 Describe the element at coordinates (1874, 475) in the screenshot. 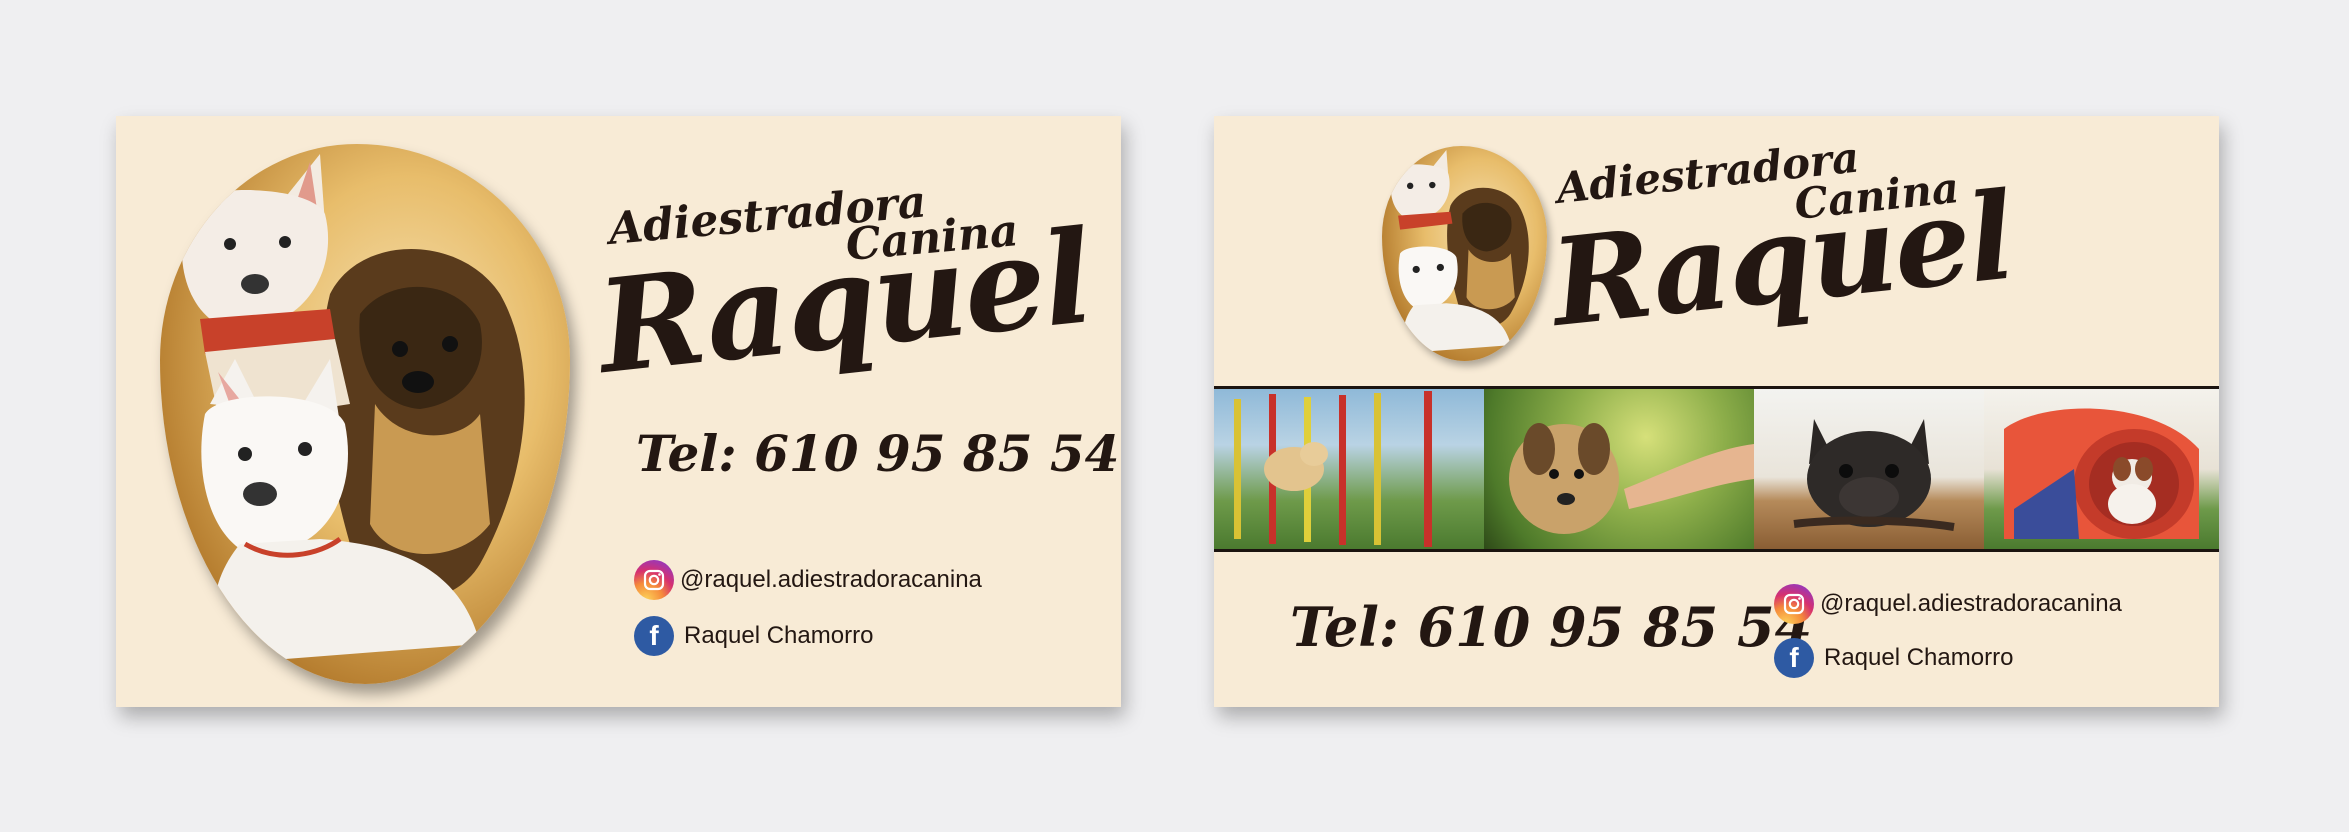

I see `bulldog-art` at that location.